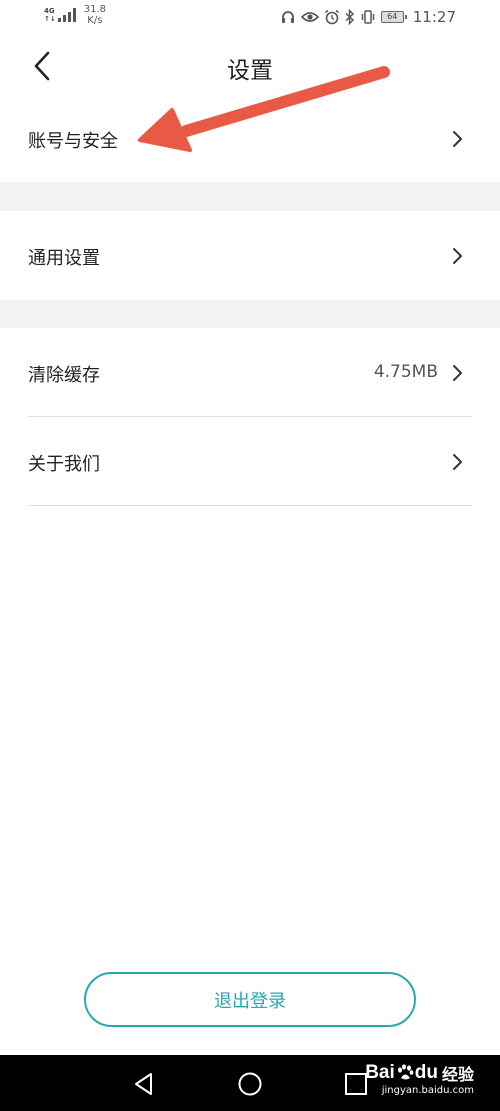 This screenshot has height=1111, width=500. What do you see at coordinates (393, 17) in the screenshot?
I see `battery-icon: 64` at bounding box center [393, 17].